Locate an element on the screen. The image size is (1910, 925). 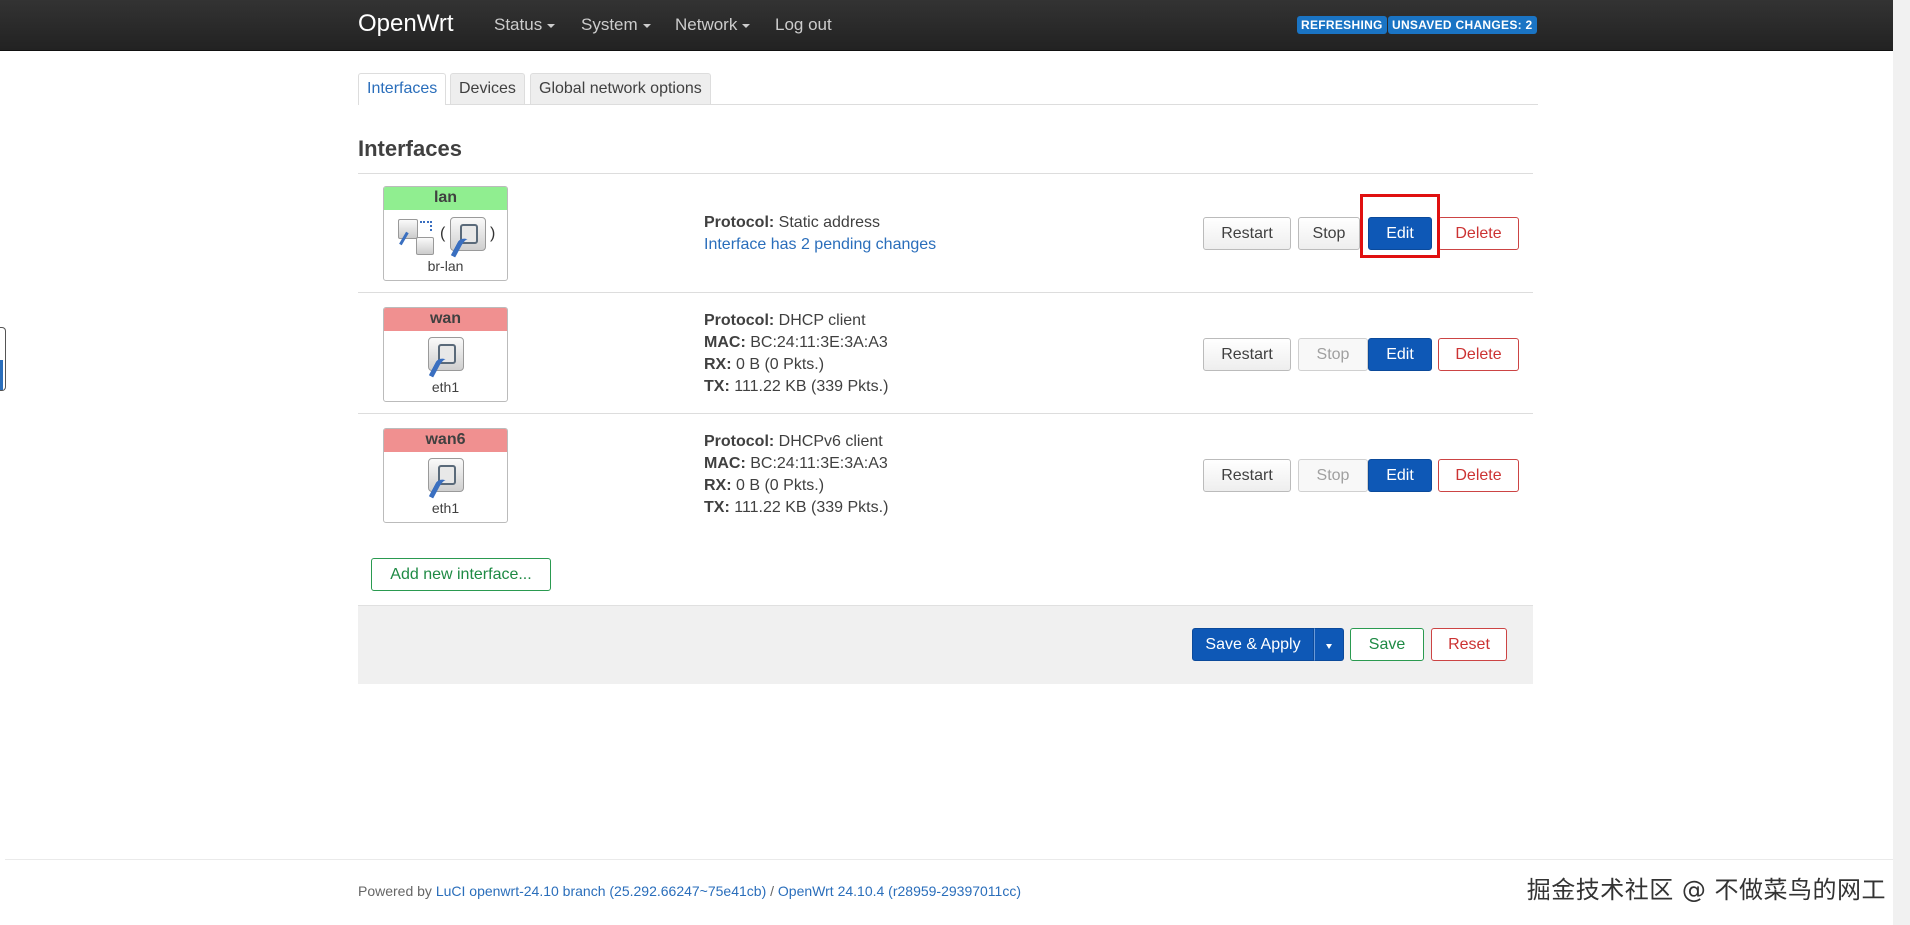
interface-badge-wan6: wan6 eth1 is located at coordinates (445, 475).